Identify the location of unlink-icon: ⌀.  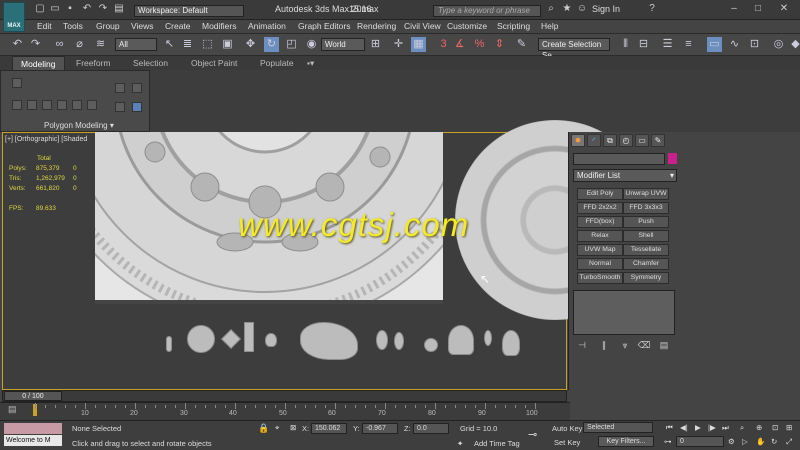
(79, 44).